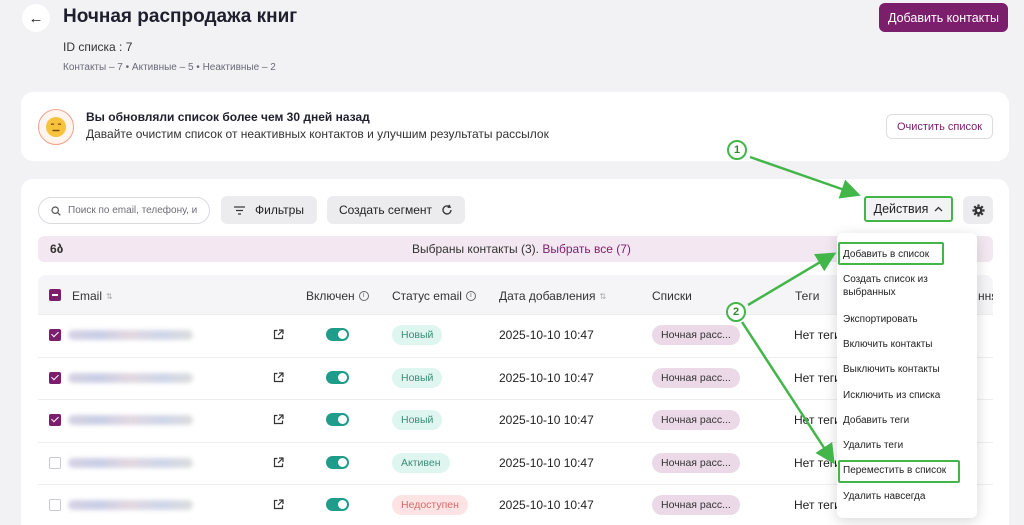 This screenshot has height=525, width=1024. Describe the element at coordinates (792, 279) in the screenshot. I see `arrow-to-add-to-list` at that location.